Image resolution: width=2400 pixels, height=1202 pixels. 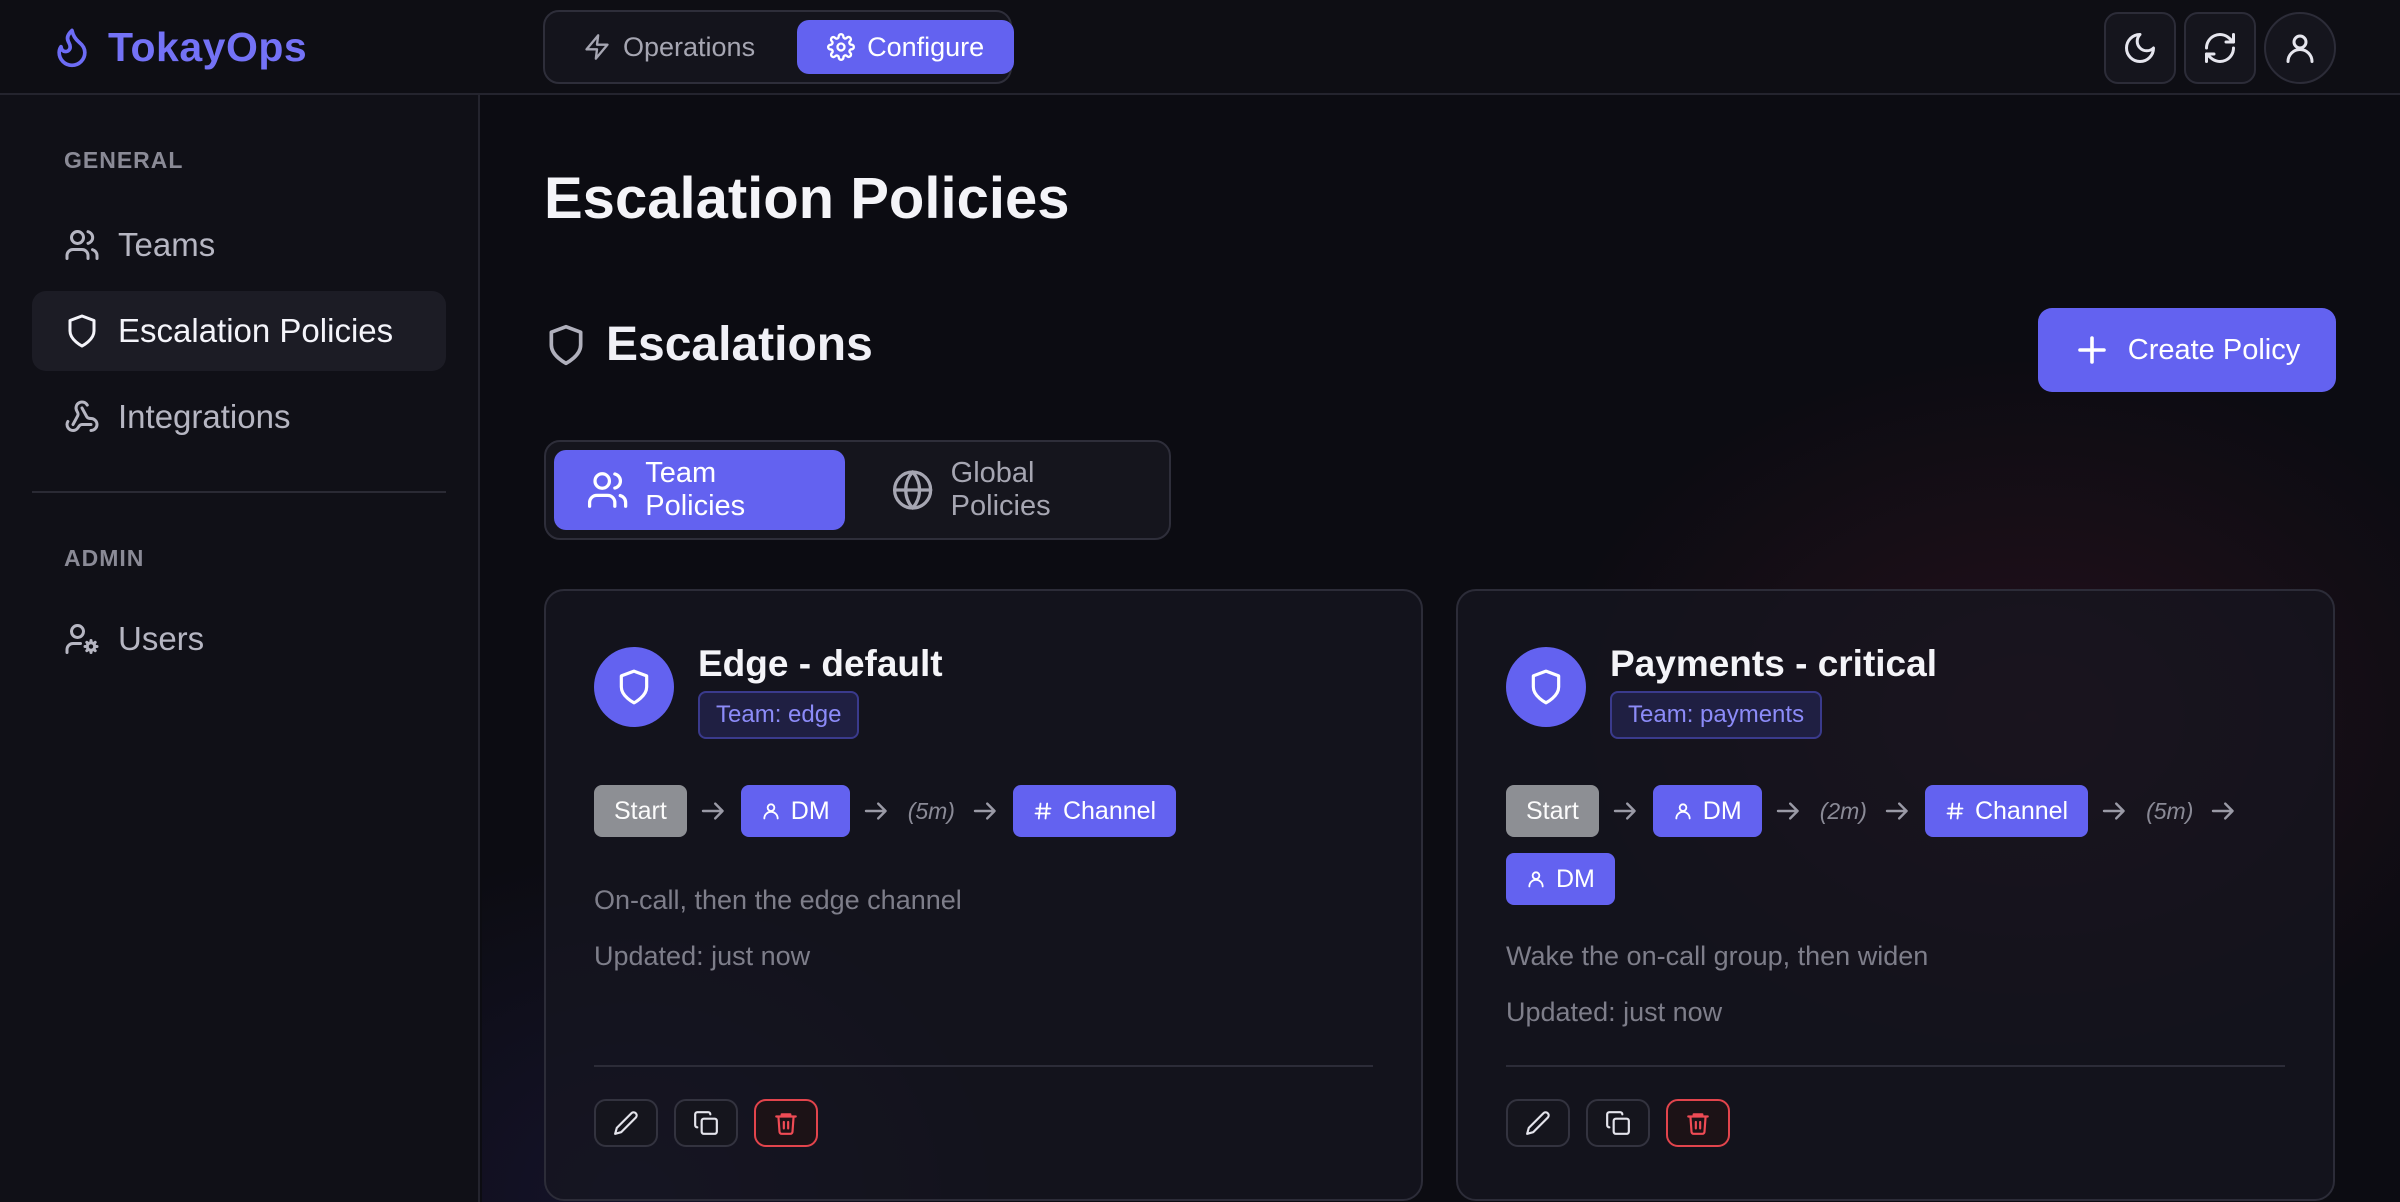 I want to click on sidebar-item-integrations: Integrations, so click(x=239, y=417).